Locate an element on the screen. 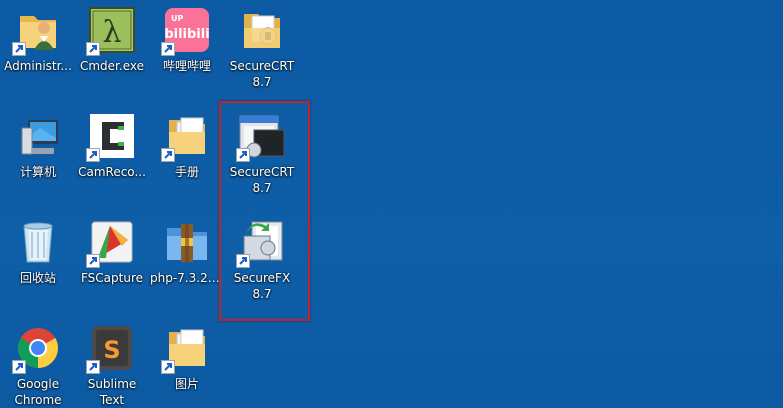 The width and height of the screenshot is (783, 408). fscapture-icon is located at coordinates (111, 243).